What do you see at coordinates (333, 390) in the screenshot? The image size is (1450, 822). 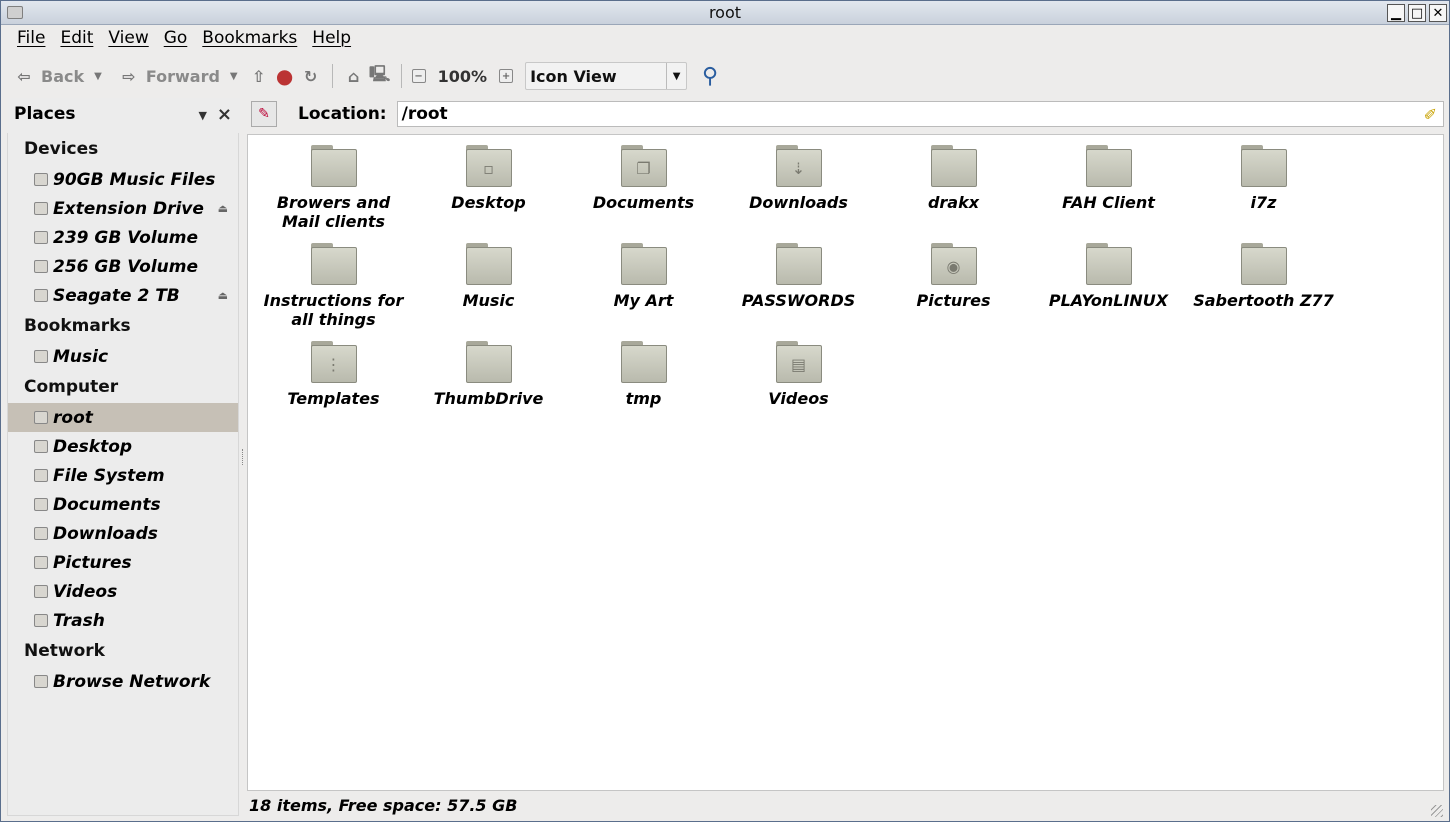 I see `folder-item: ⋮ Templates` at bounding box center [333, 390].